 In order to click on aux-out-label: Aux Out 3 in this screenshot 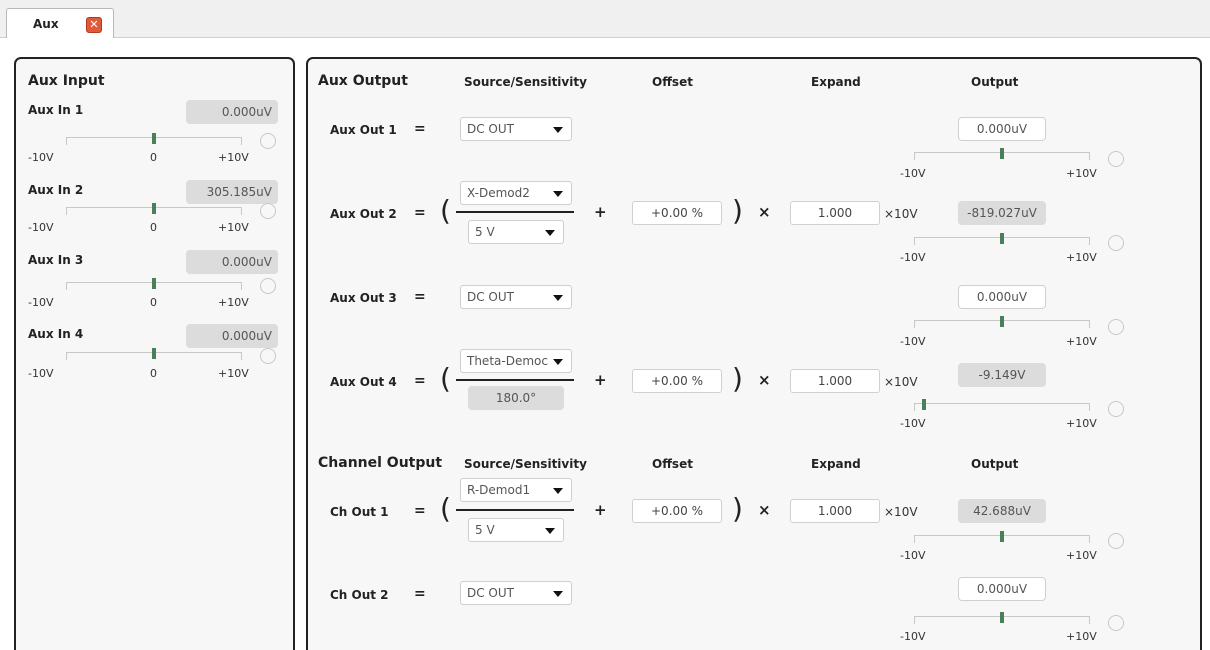, I will do `click(363, 298)`.